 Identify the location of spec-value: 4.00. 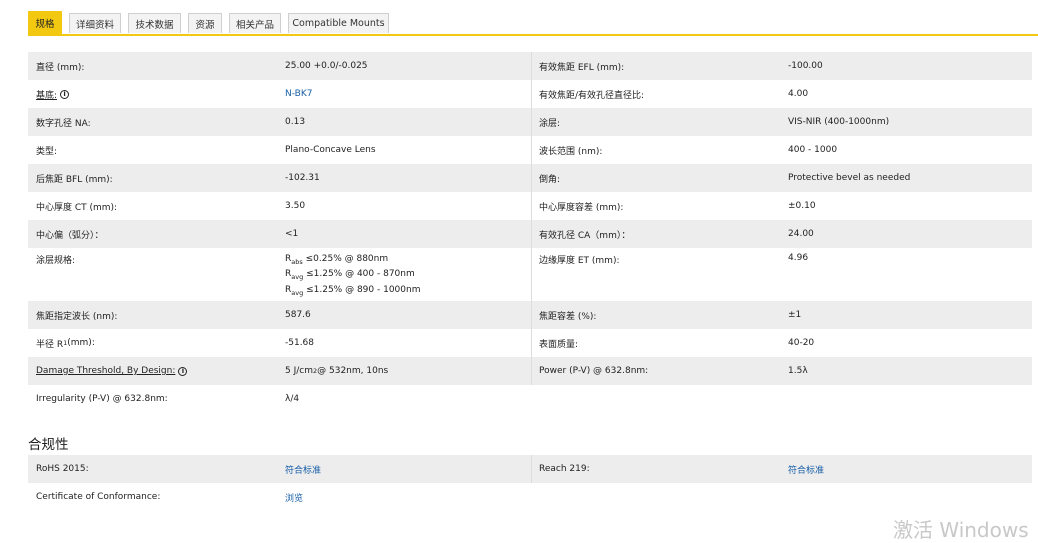
(798, 94).